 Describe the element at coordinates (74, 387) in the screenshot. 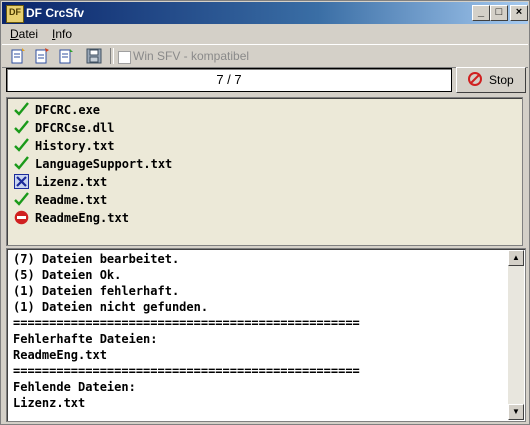

I see `log-line: Fehlende Dateien:` at that location.